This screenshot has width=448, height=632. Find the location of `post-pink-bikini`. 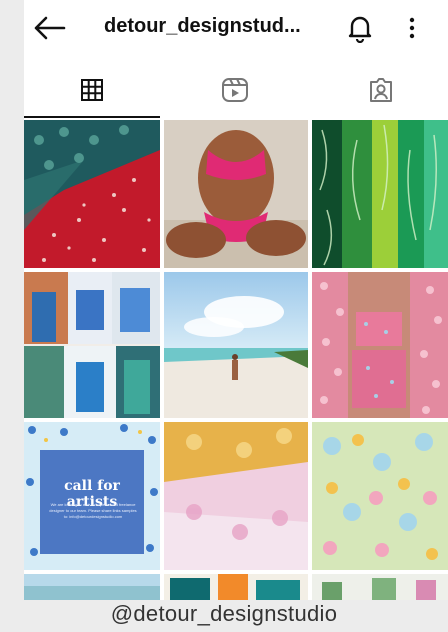

post-pink-bikini is located at coordinates (236, 194).